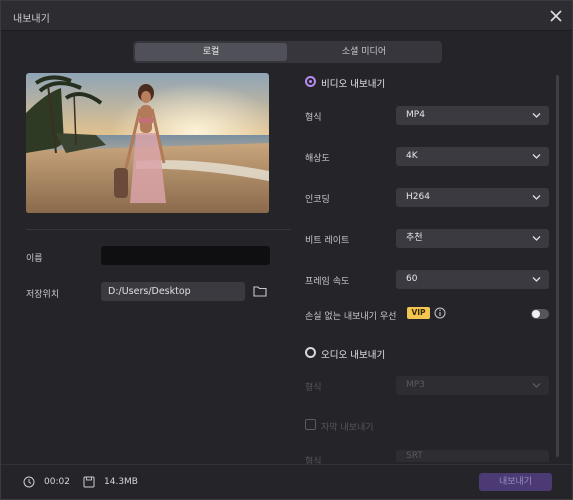 This screenshot has width=573, height=500. What do you see at coordinates (557, 266) in the screenshot?
I see `scrollbar` at bounding box center [557, 266].